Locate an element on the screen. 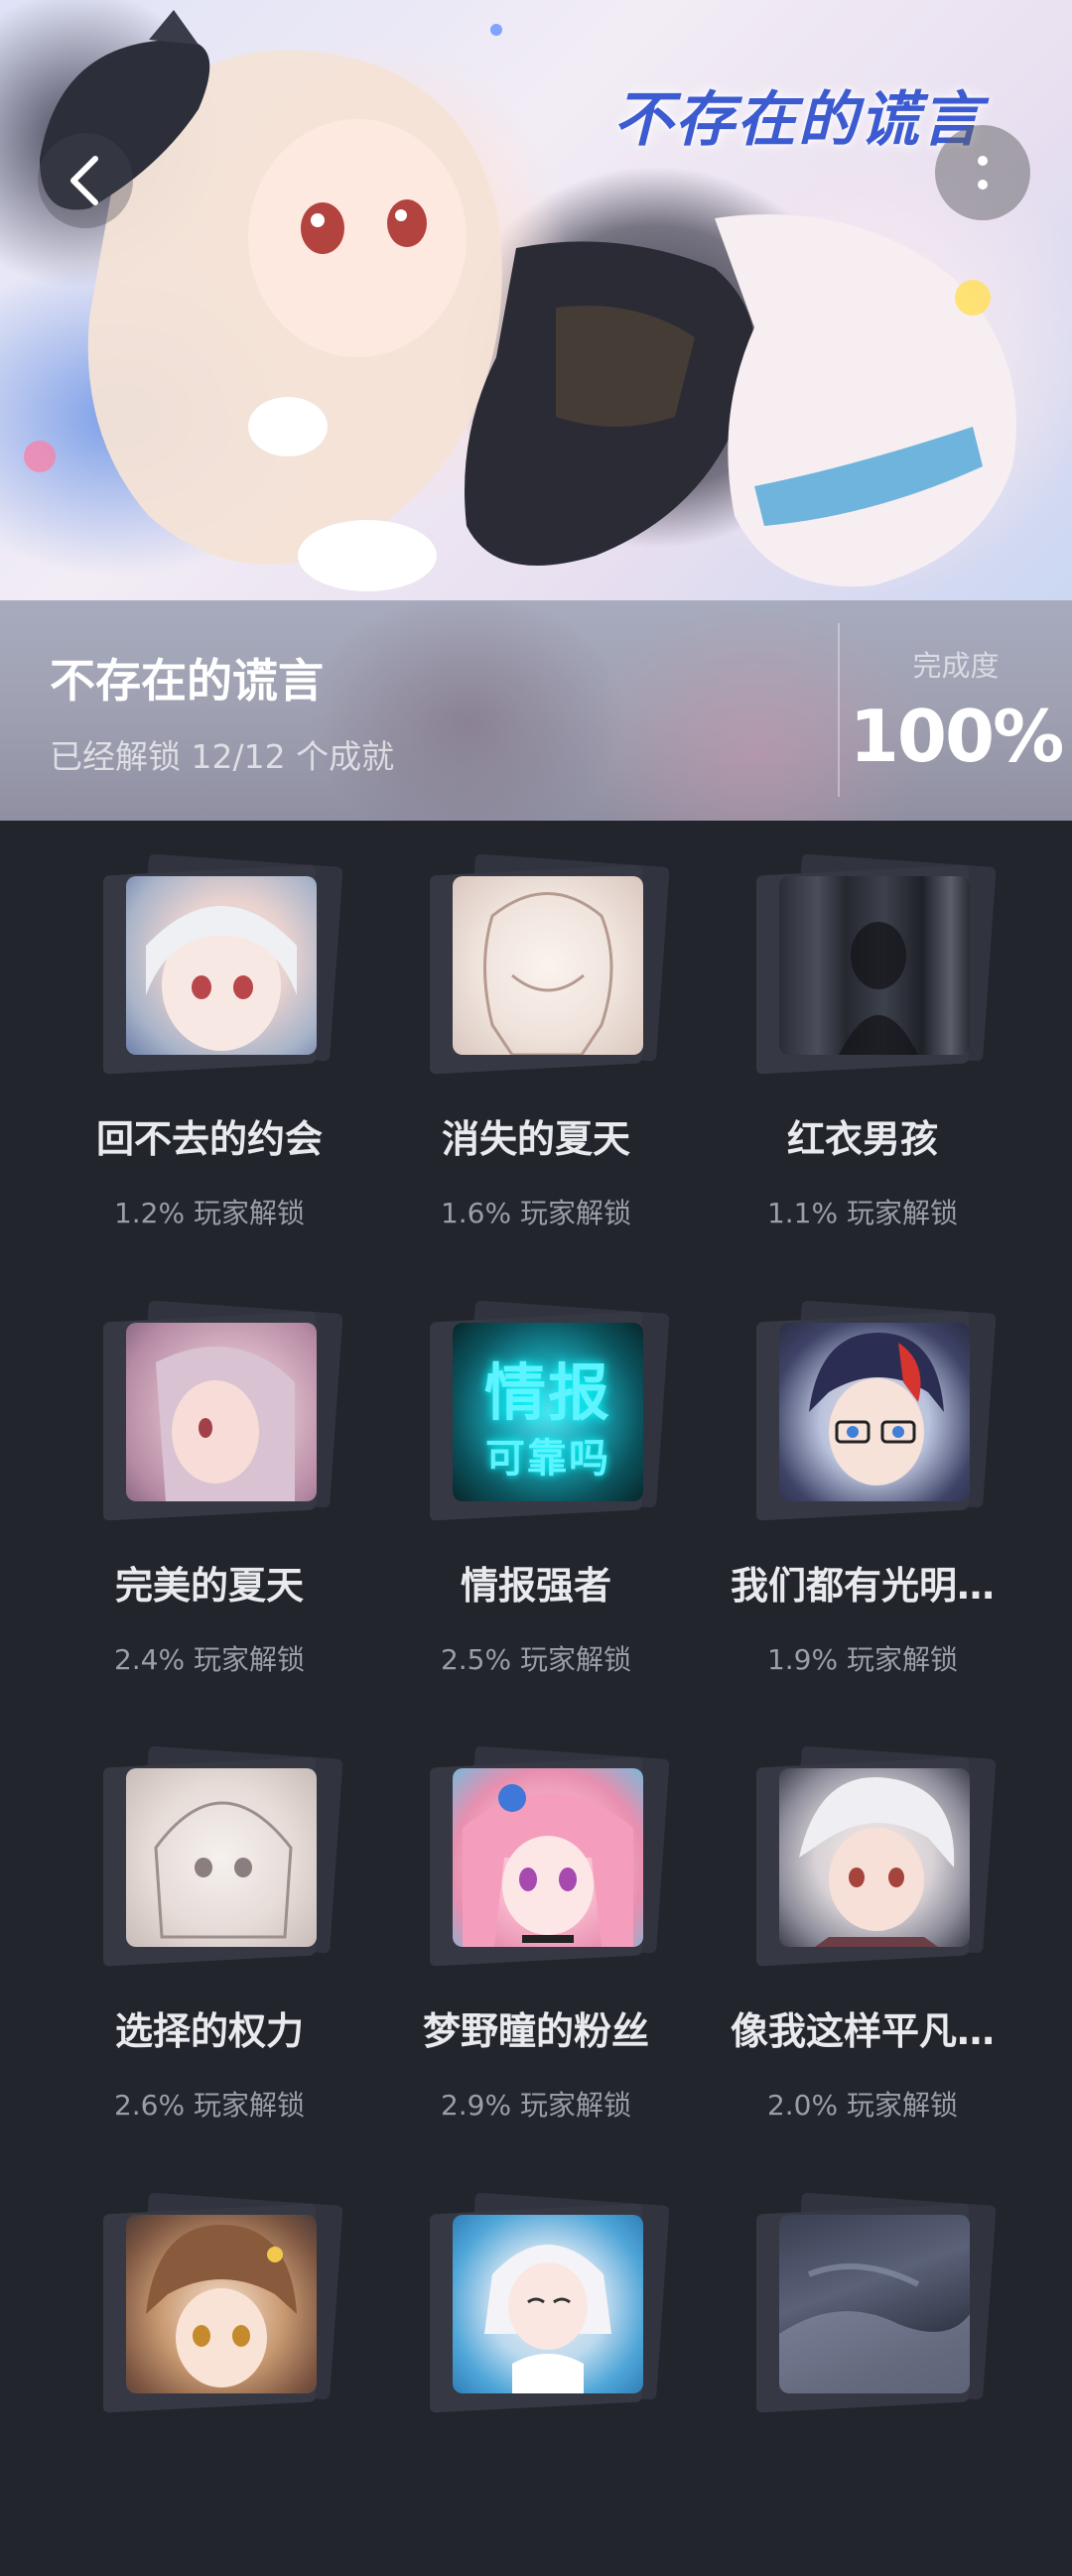 This screenshot has width=1072, height=2576. achievement-card: 像我这样平凡… 2.0% 玩家解锁 is located at coordinates (862, 1921).